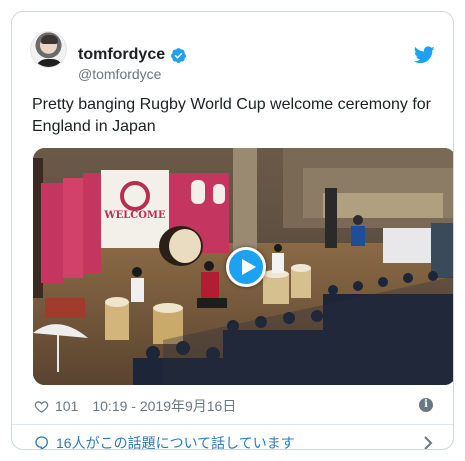 The width and height of the screenshot is (465, 461). I want to click on twitter-bird-icon, so click(424, 55).